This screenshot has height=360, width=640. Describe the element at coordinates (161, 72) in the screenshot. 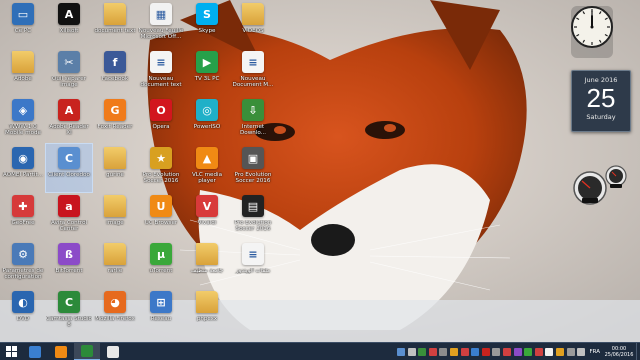

I see `desktop-icon: ≡ Nouveau document text` at that location.